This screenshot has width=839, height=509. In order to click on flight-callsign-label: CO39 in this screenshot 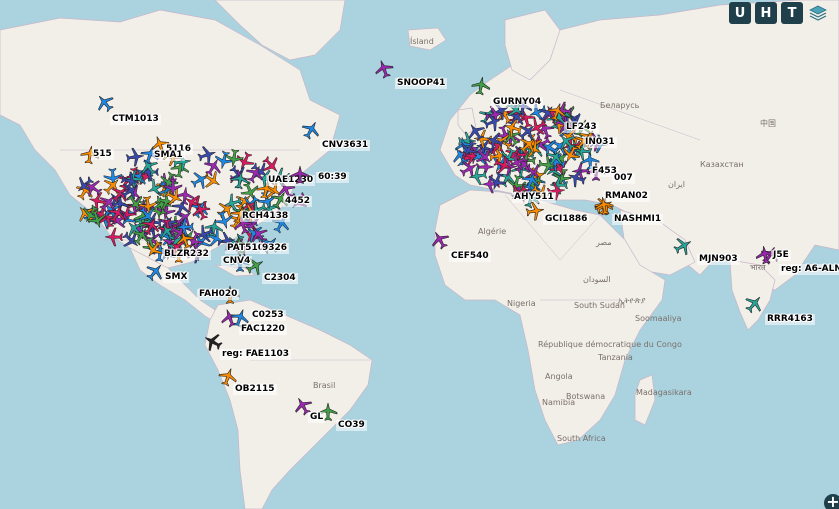, I will do `click(351, 425)`.